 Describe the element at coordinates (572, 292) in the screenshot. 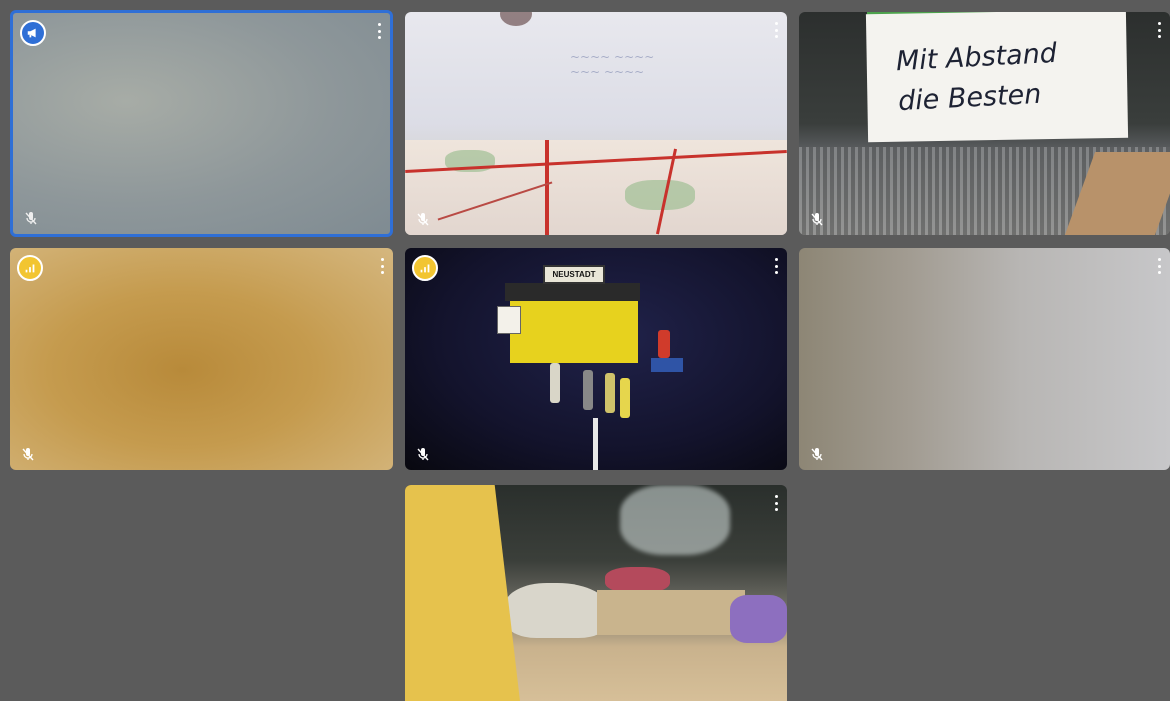

I see `video-frame-roof` at that location.